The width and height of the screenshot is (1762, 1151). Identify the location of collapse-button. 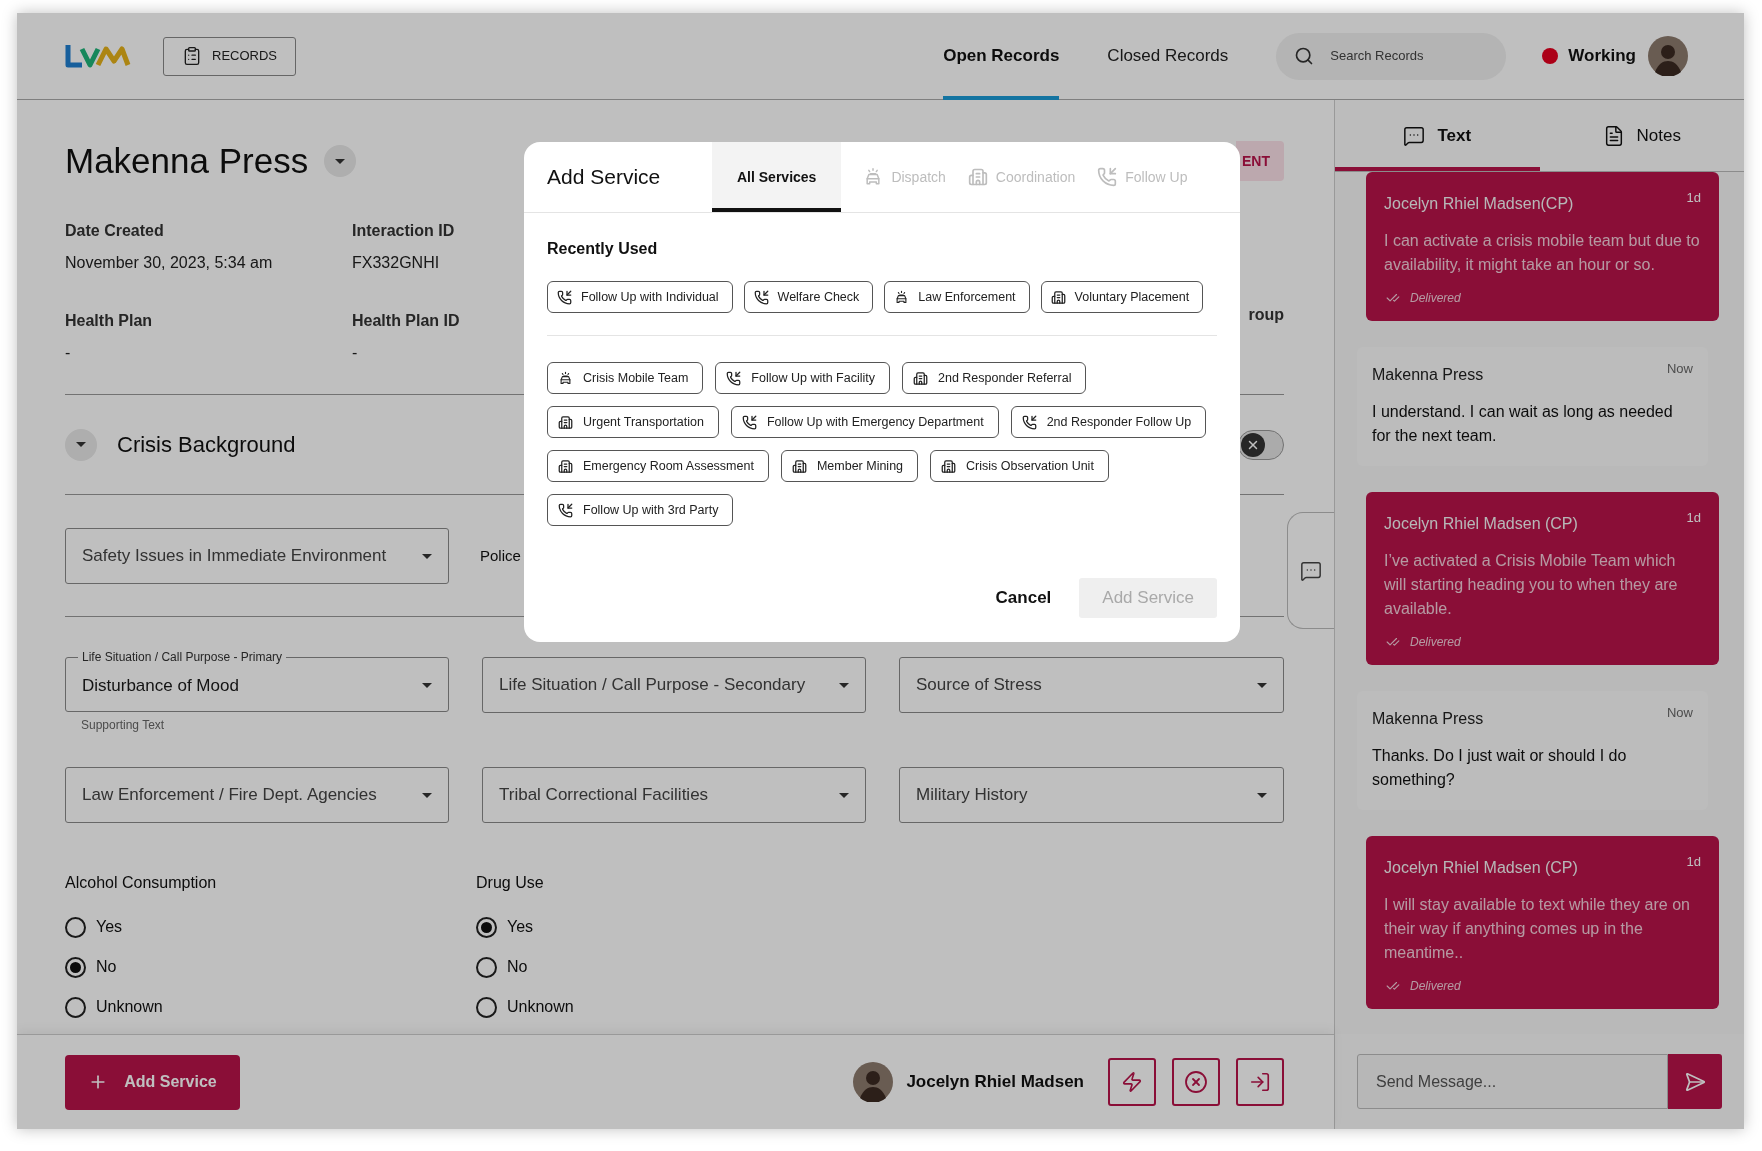
(81, 444).